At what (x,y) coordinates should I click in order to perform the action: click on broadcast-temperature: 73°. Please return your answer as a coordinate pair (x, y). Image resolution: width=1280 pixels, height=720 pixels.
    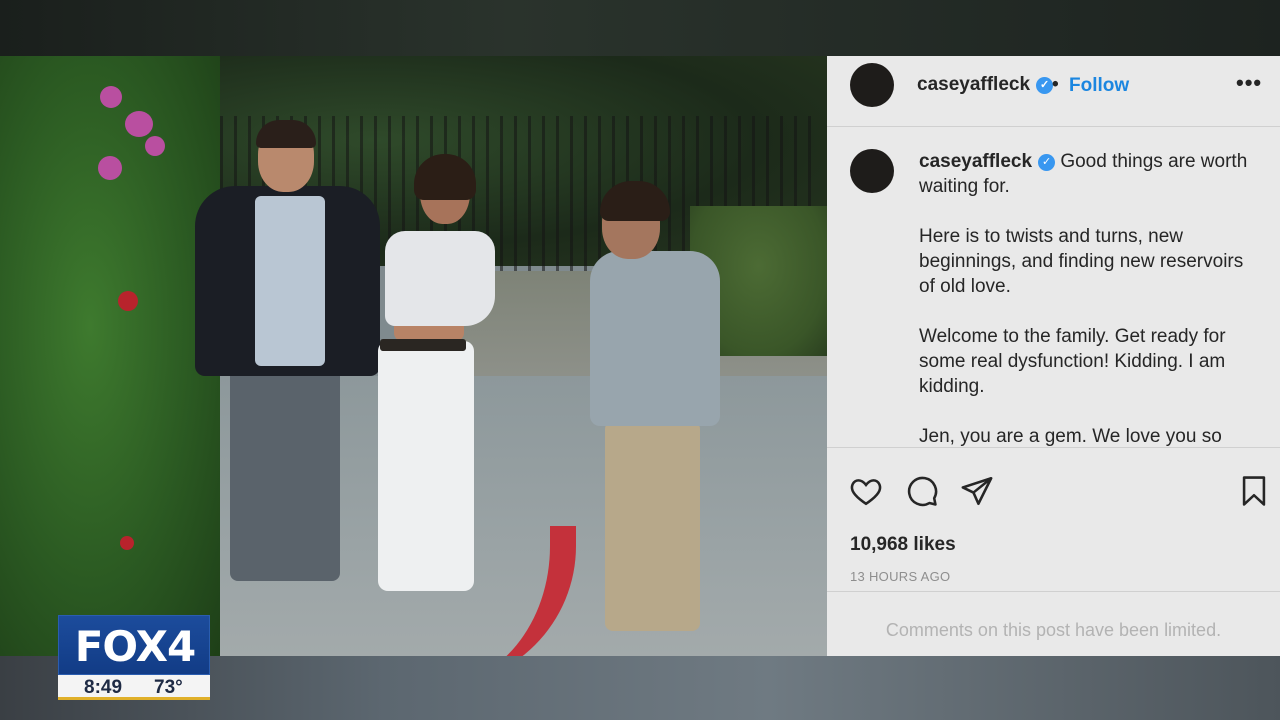
    Looking at the image, I should click on (168, 687).